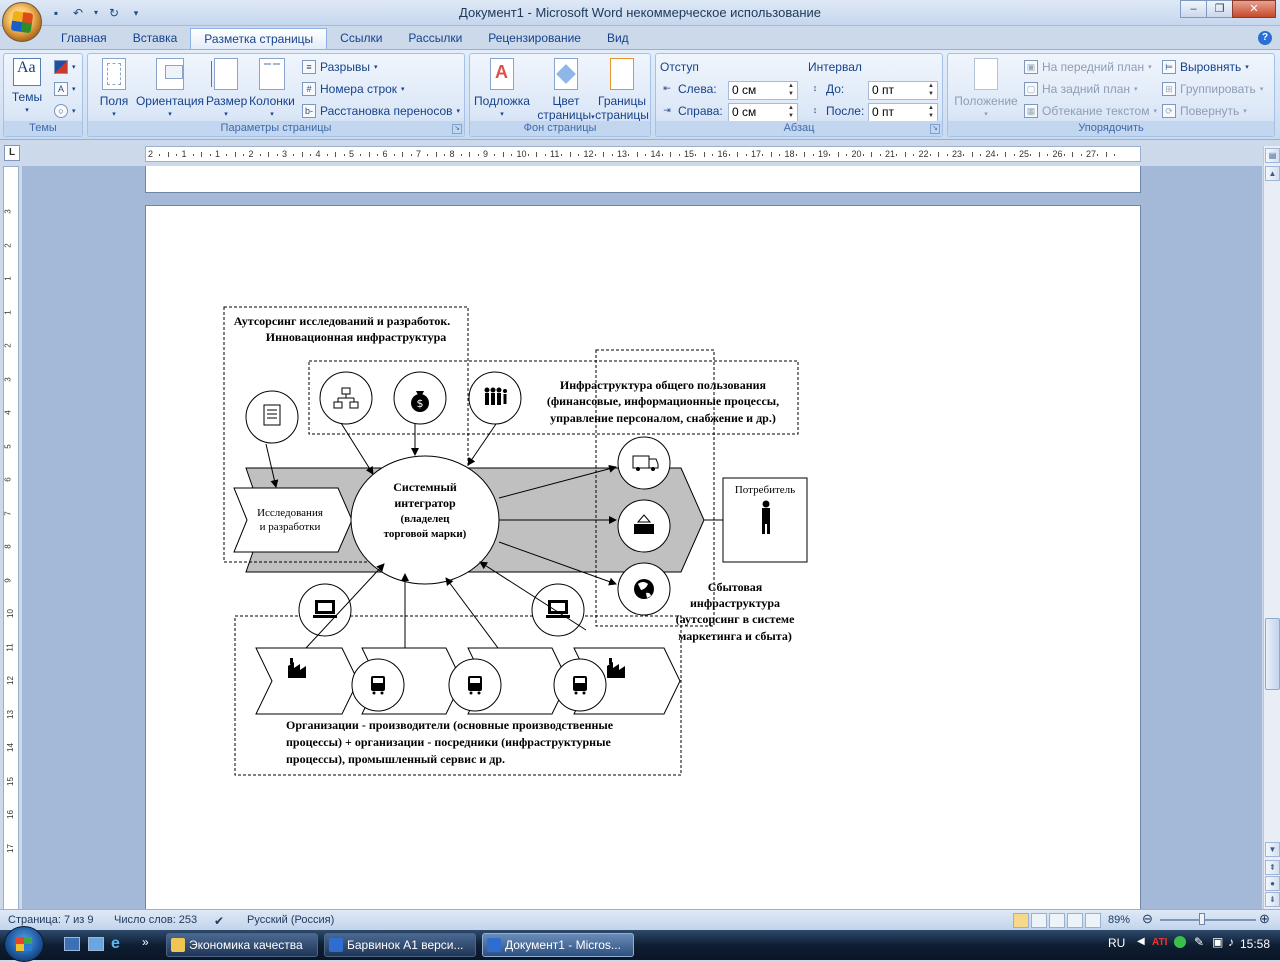 Image resolution: width=1280 pixels, height=962 pixels. Describe the element at coordinates (290, 920) in the screenshot. I see `language-status: Русский (Россия)` at that location.